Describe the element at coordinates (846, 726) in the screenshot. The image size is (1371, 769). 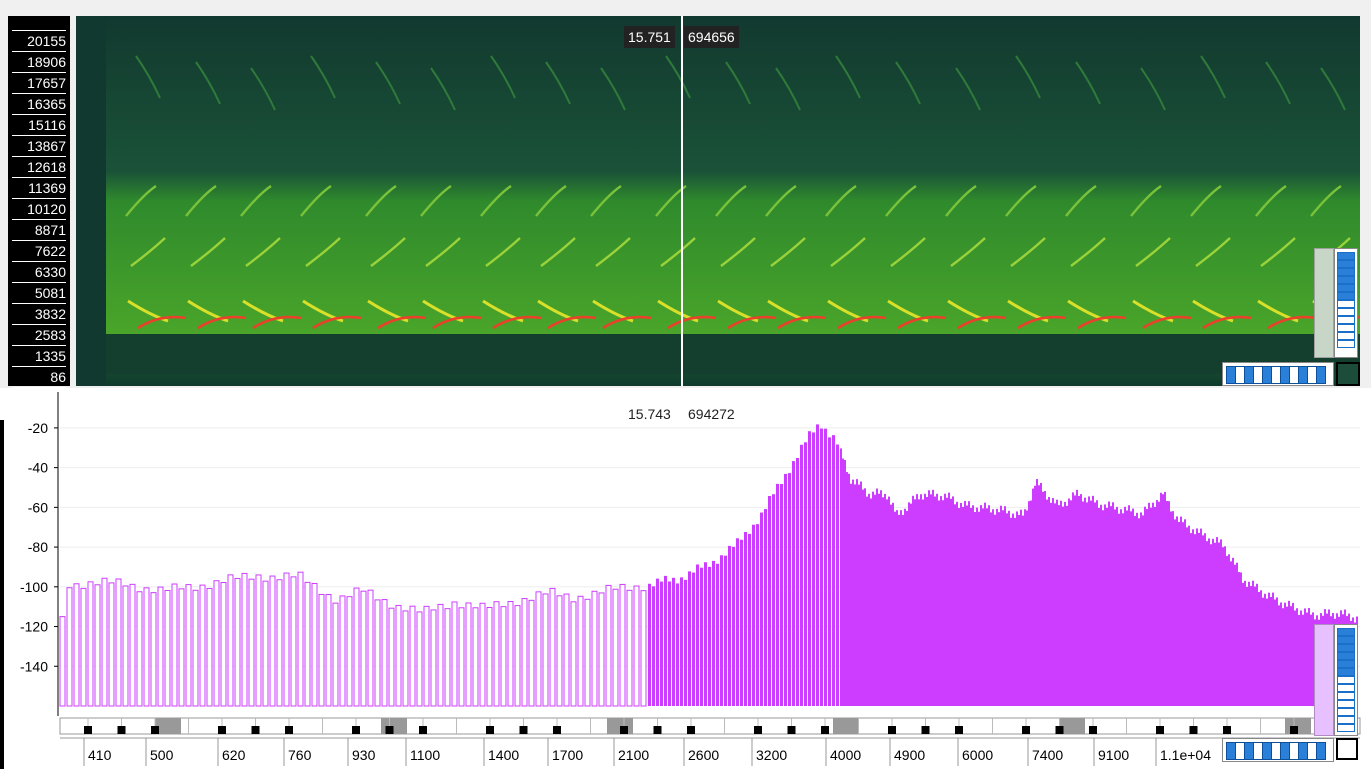
I see `keyboard-octave-marker` at that location.